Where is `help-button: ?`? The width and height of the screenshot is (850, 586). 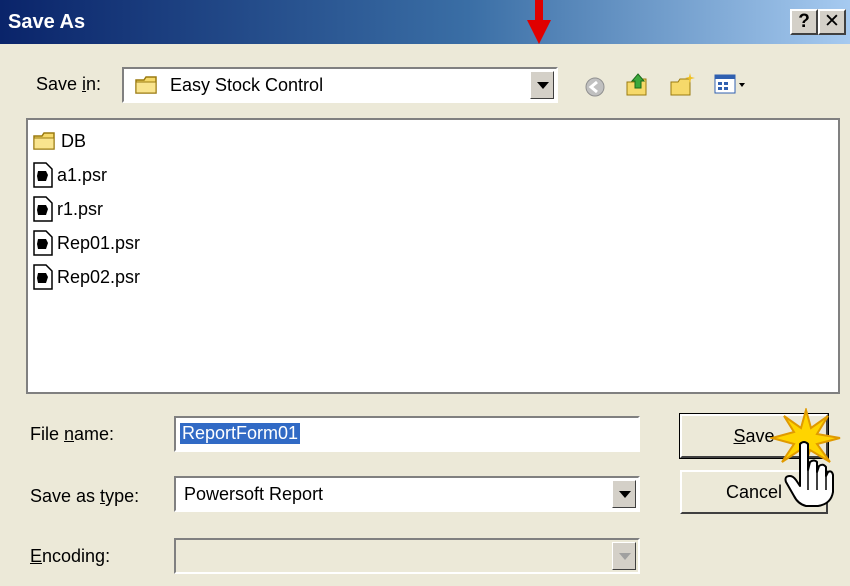 help-button: ? is located at coordinates (804, 22).